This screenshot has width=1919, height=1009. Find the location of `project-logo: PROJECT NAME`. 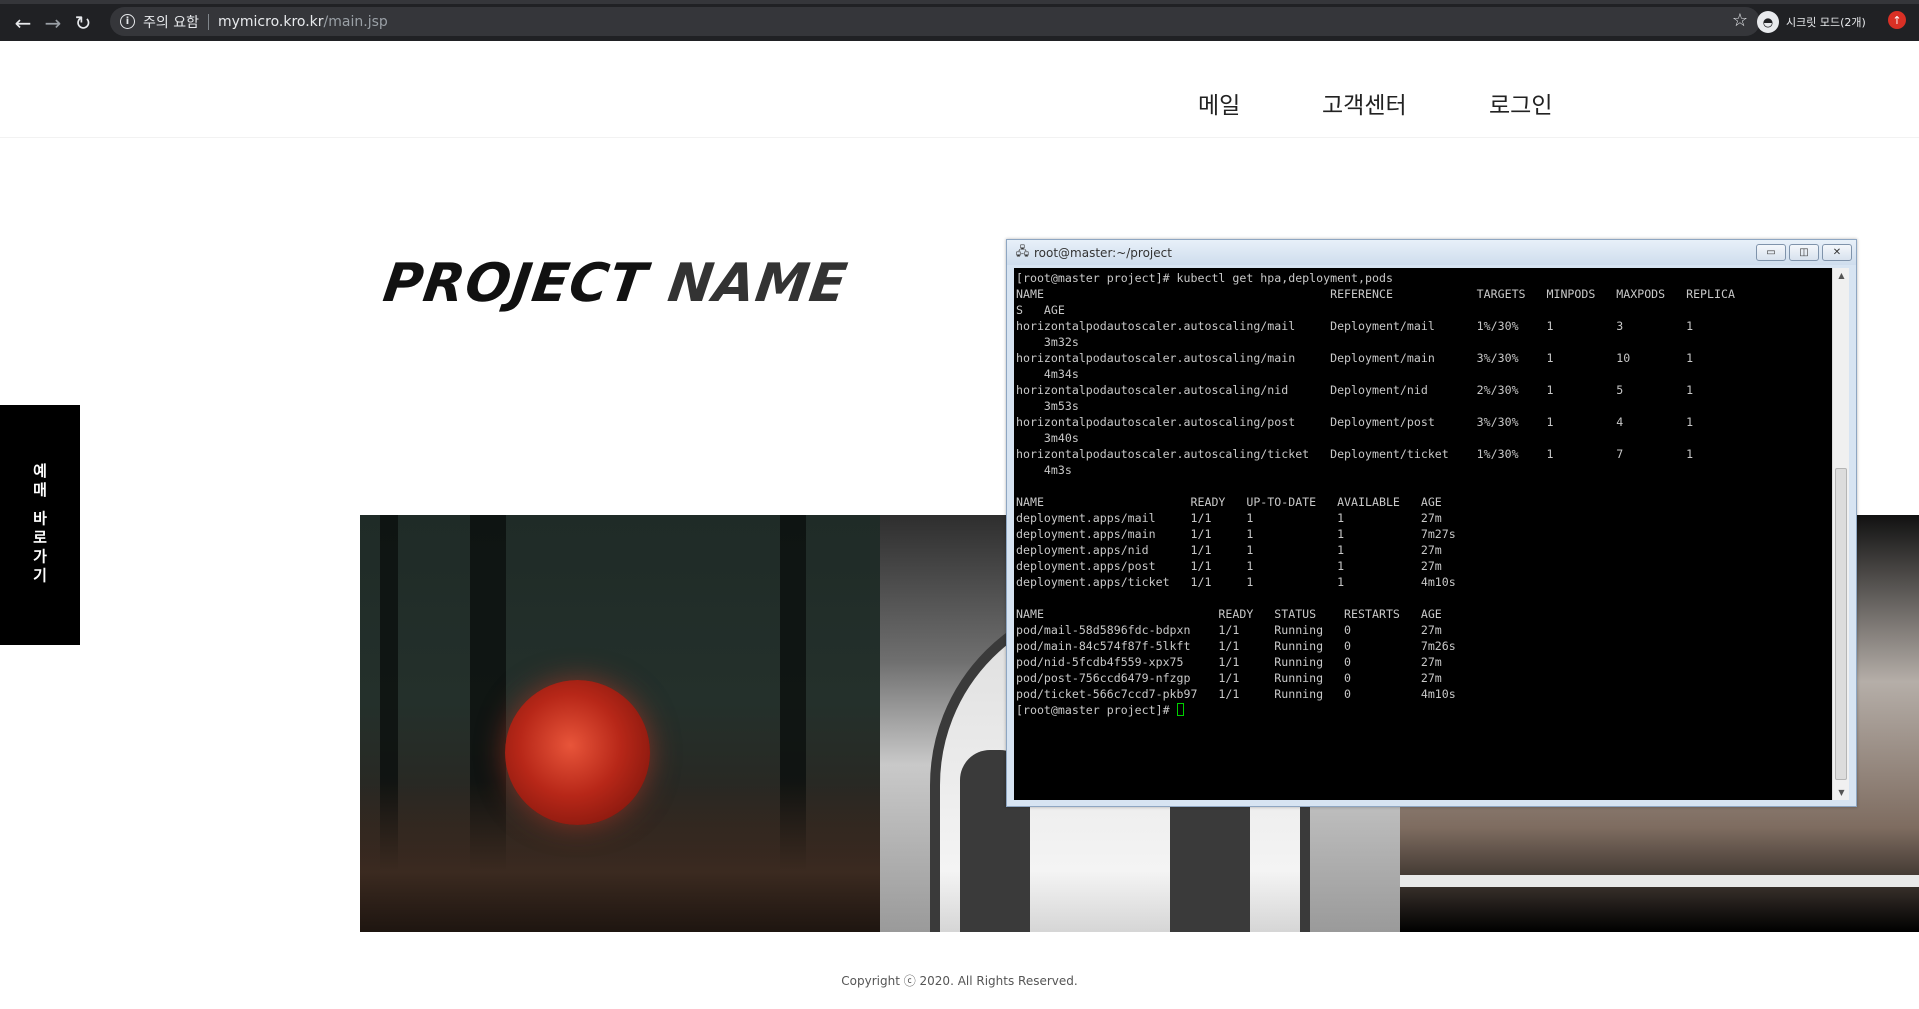

project-logo: PROJECT NAME is located at coordinates (616, 283).